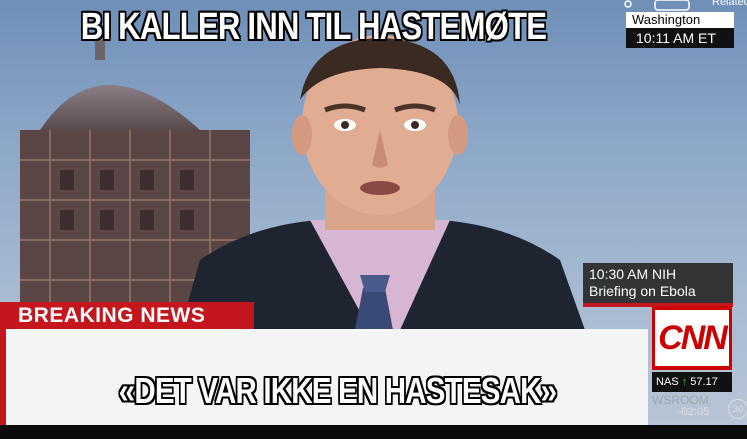 The width and height of the screenshot is (747, 439). I want to click on replay-30-icon: 30, so click(737, 409).